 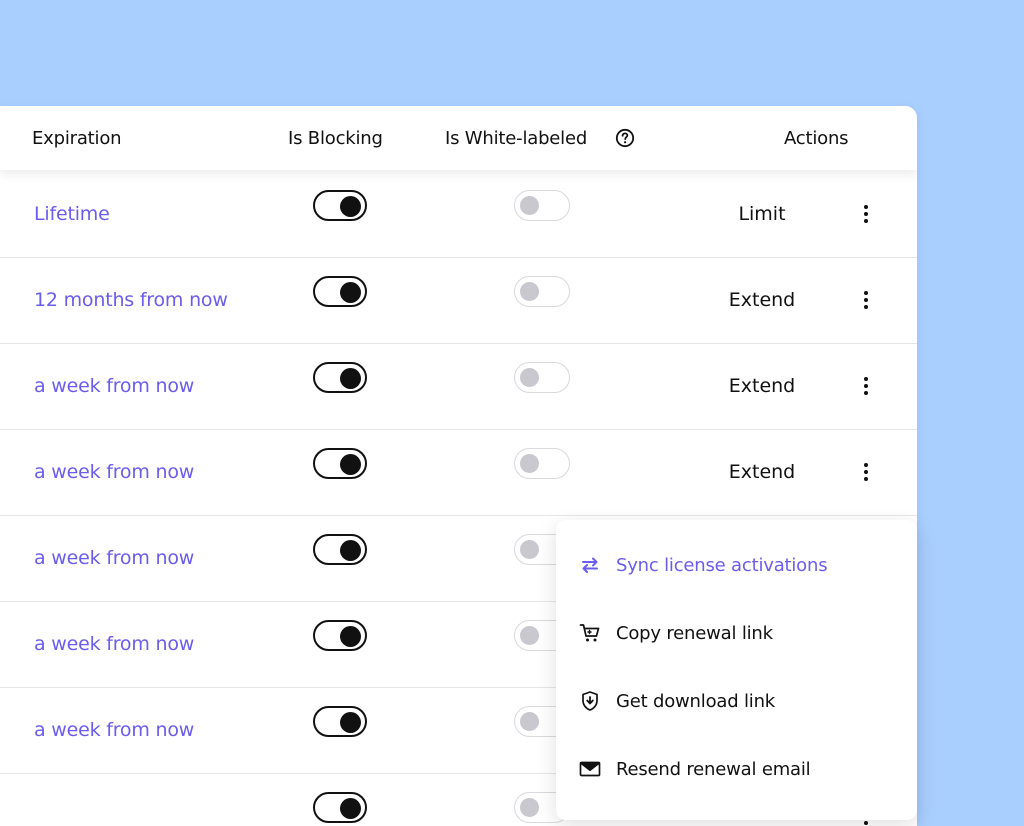 I want to click on expiration-link: 12 months from now, so click(x=131, y=300).